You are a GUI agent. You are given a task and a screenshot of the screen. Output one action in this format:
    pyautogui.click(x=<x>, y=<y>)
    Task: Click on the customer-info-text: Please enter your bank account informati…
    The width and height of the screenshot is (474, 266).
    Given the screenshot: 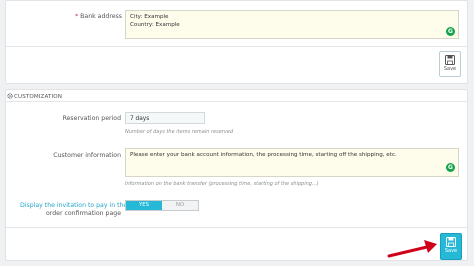 What is the action you would take?
    pyautogui.click(x=263, y=155)
    